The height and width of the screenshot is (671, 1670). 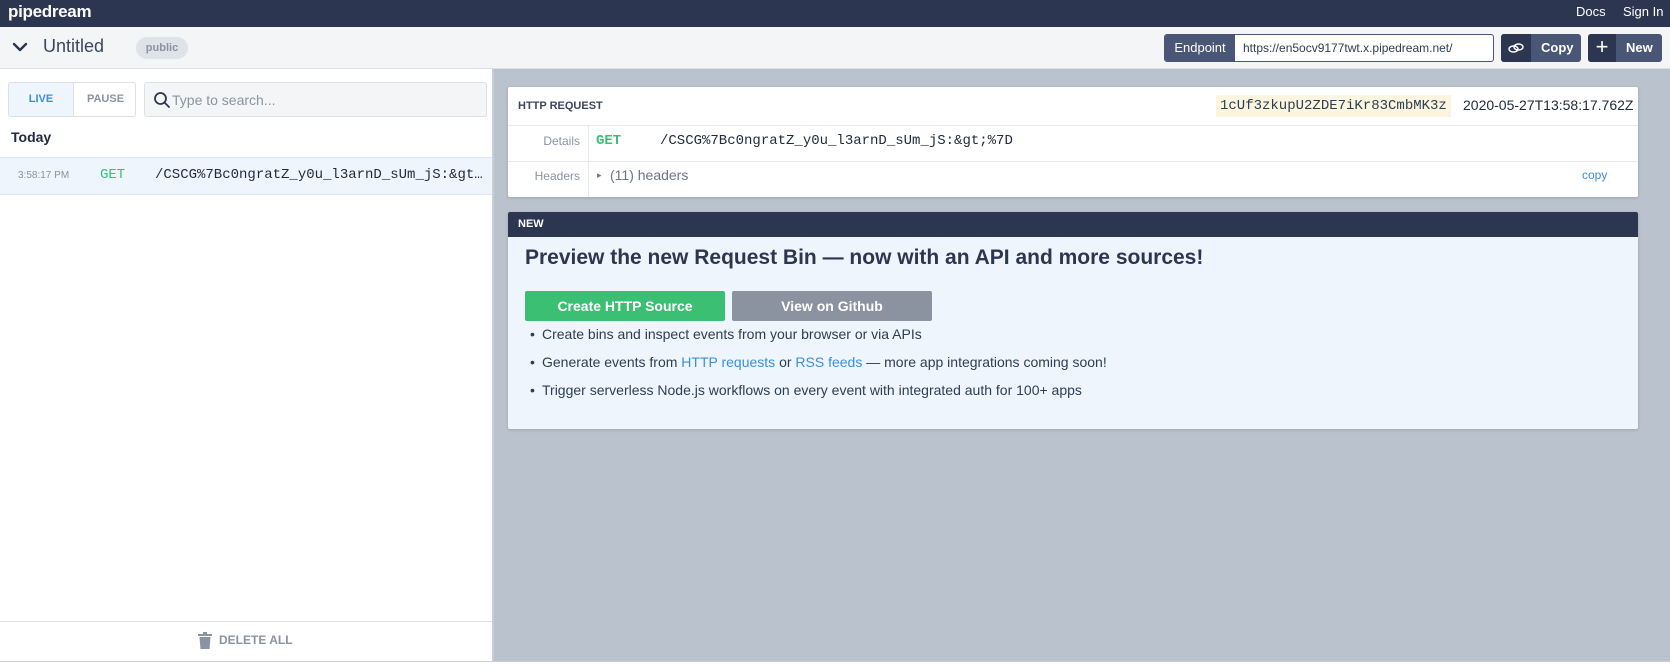 What do you see at coordinates (1643, 11) in the screenshot?
I see `sign-in-link: Sign In` at bounding box center [1643, 11].